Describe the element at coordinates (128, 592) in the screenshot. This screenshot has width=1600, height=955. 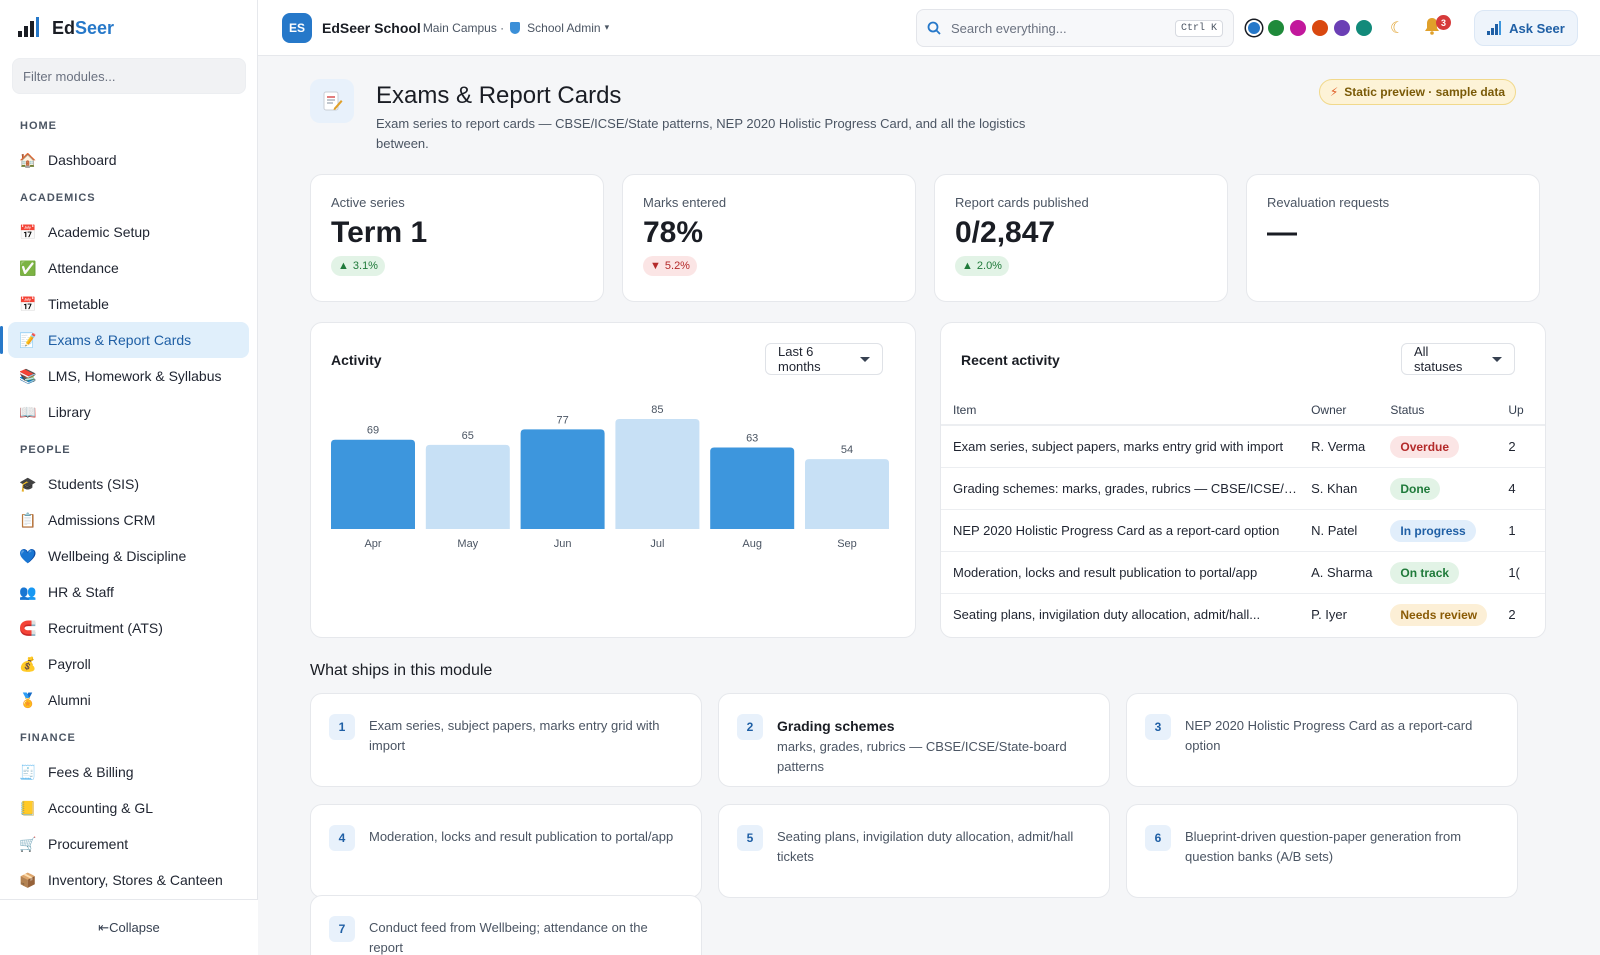
I see `sidebar-item-hr-staff: 👥 HR & Staff` at that location.